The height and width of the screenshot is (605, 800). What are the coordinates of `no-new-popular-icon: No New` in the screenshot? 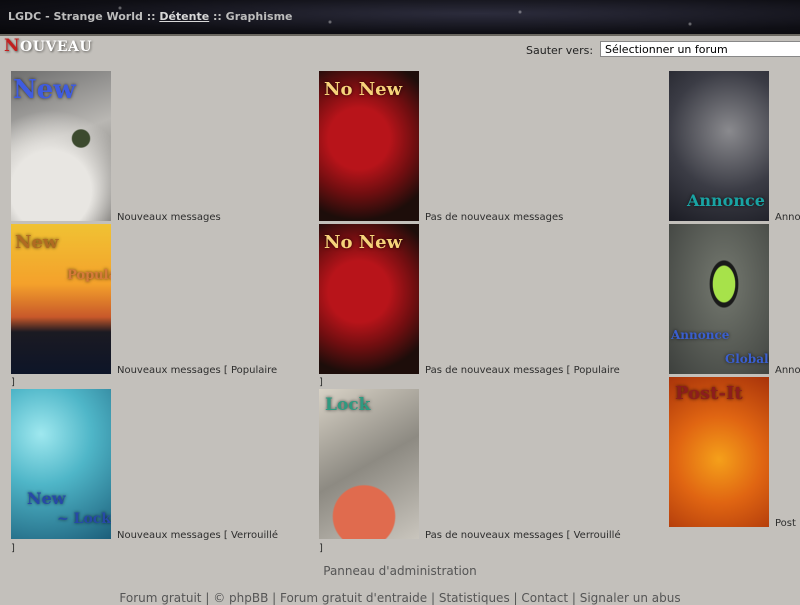 It's located at (369, 299).